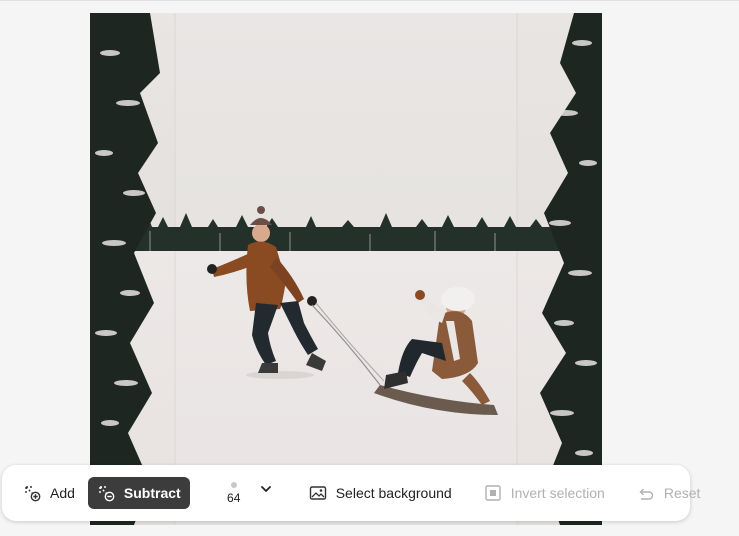 Image resolution: width=739 pixels, height=536 pixels. I want to click on invert-selection-label: Invert selection, so click(557, 493).